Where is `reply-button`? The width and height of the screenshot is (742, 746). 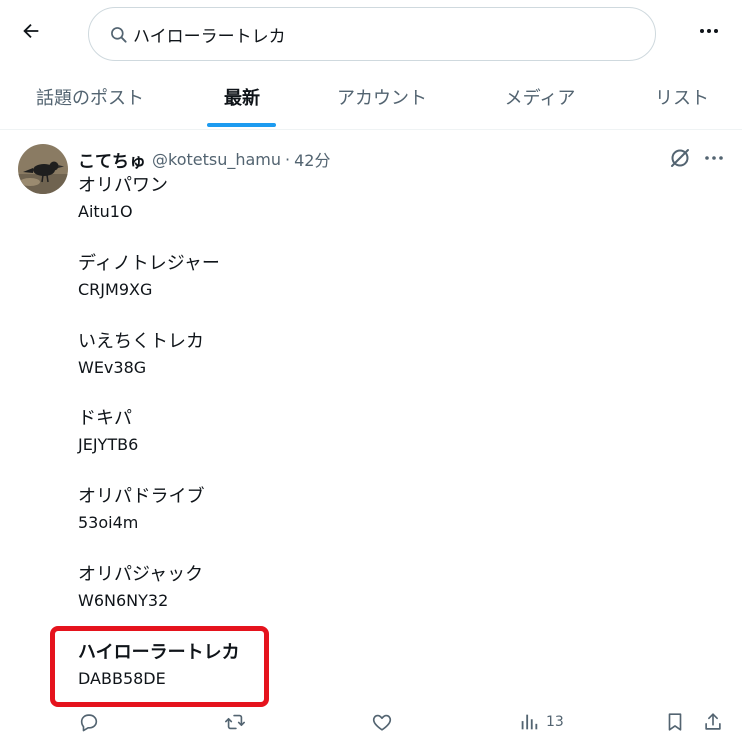
reply-button is located at coordinates (89, 722).